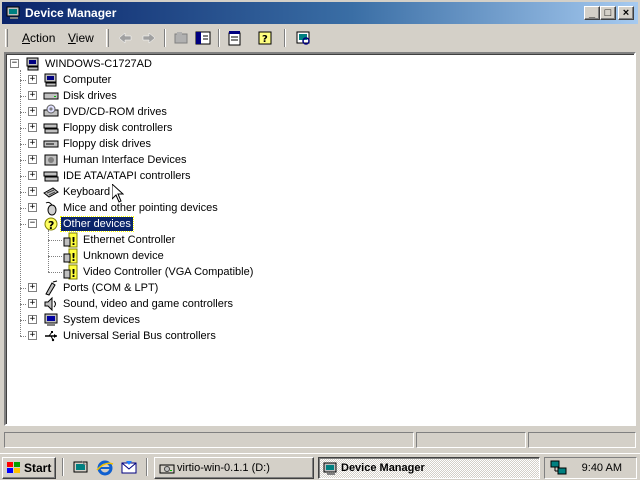 This screenshot has height=480, width=640. I want to click on maximize-icon: □, so click(608, 13).